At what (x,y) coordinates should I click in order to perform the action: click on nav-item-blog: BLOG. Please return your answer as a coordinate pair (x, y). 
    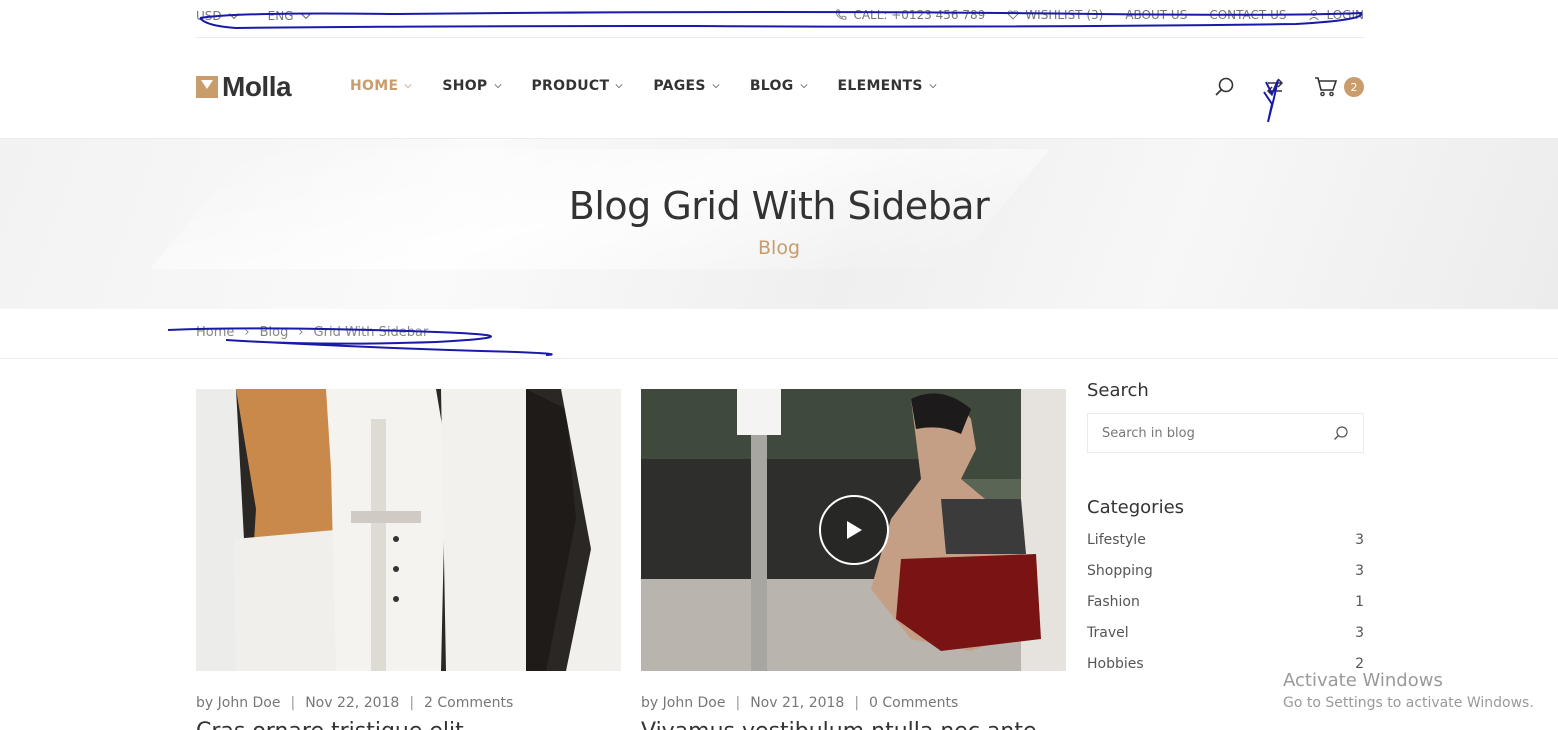
    Looking at the image, I should click on (779, 86).